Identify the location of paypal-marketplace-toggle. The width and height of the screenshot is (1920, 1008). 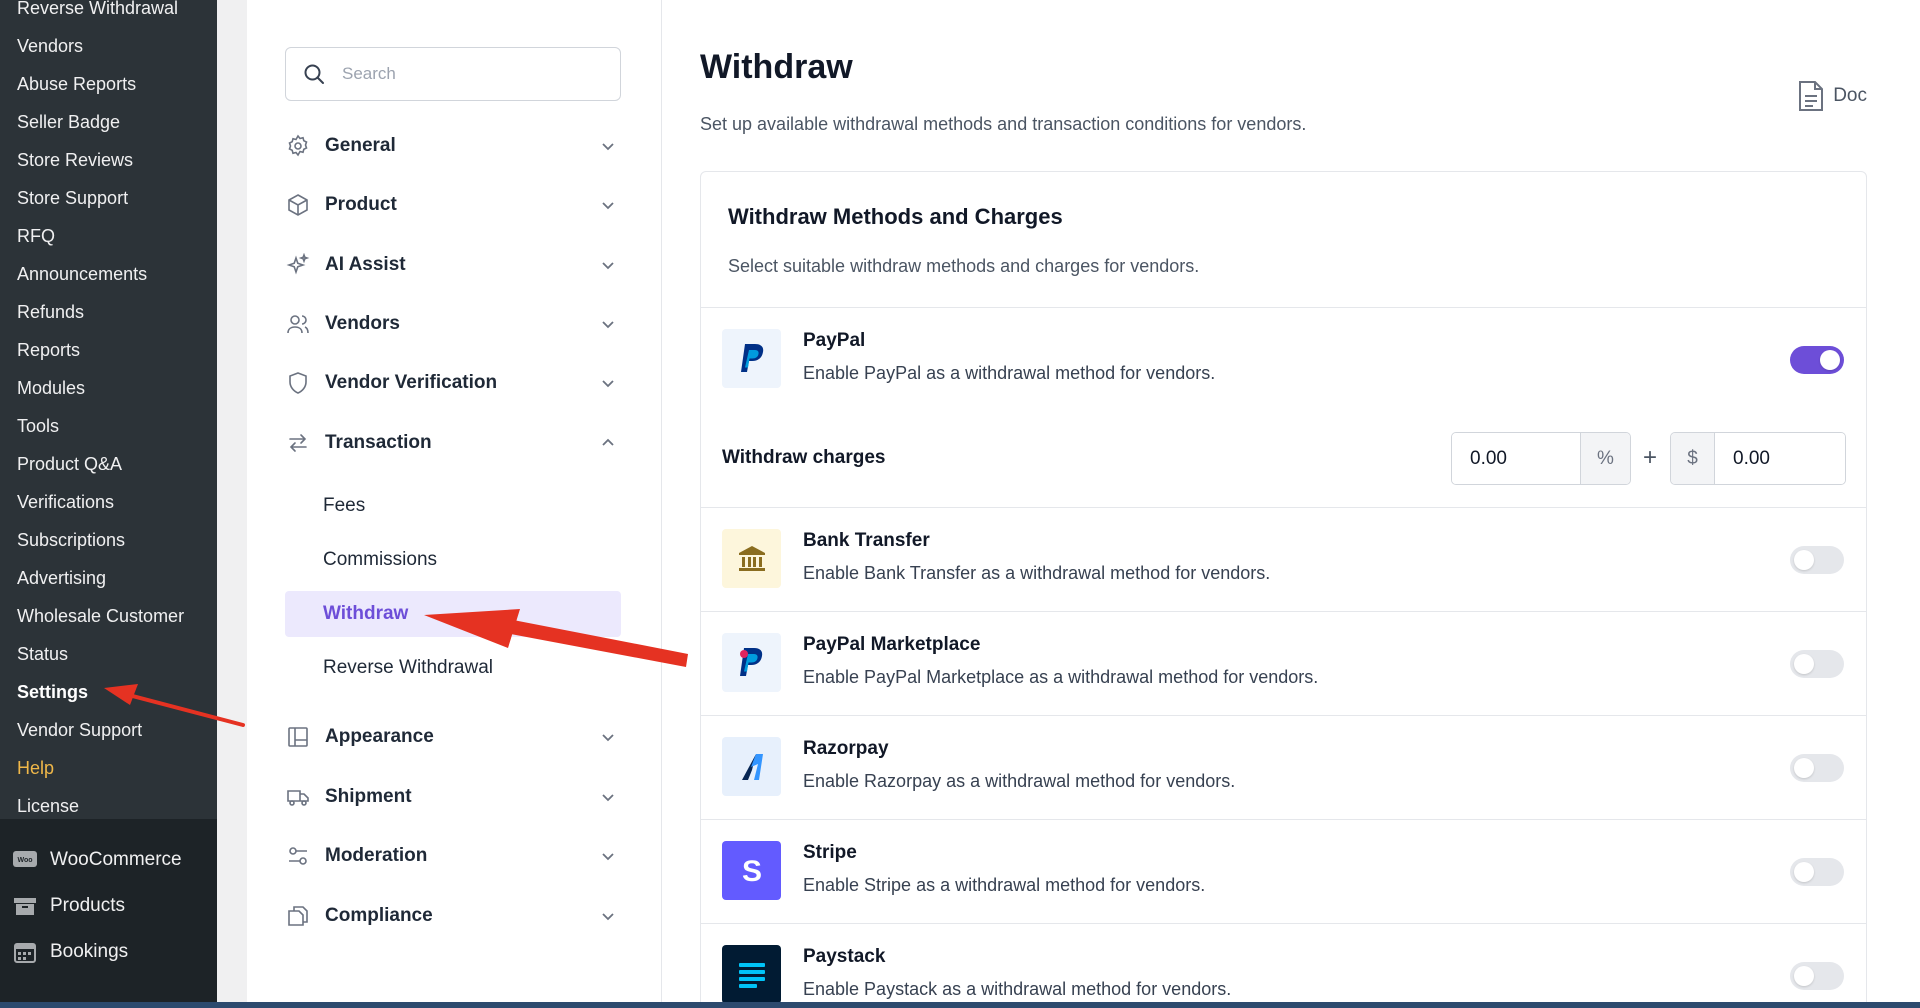
(1817, 664).